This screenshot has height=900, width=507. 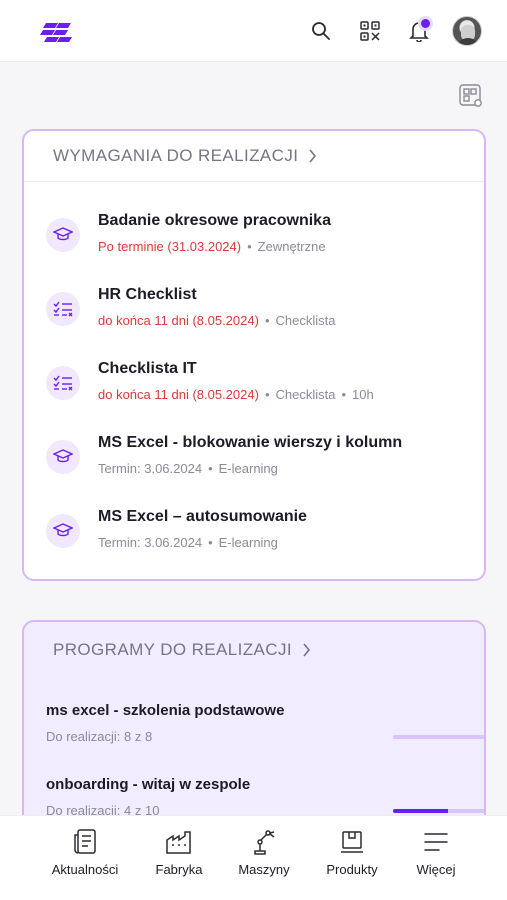 I want to click on notification-dot, so click(x=425, y=23).